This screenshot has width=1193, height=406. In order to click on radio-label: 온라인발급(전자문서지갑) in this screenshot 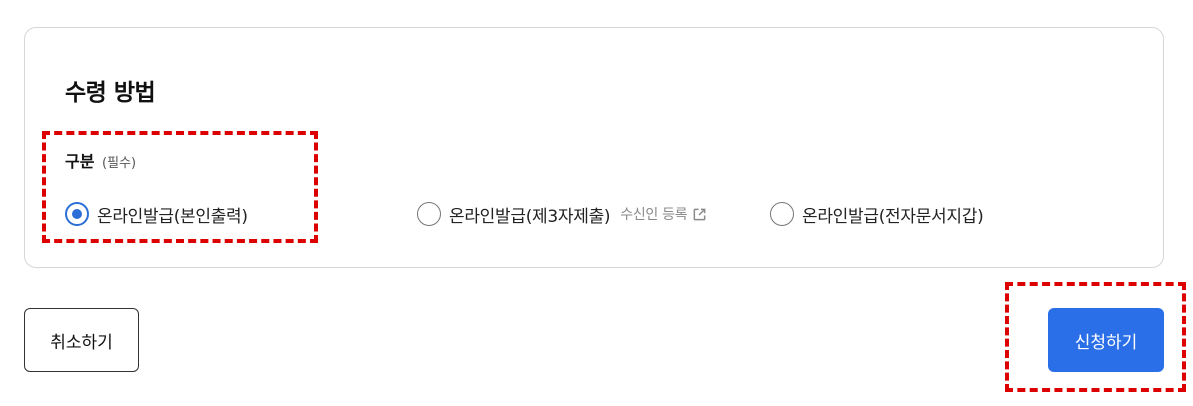, I will do `click(893, 216)`.